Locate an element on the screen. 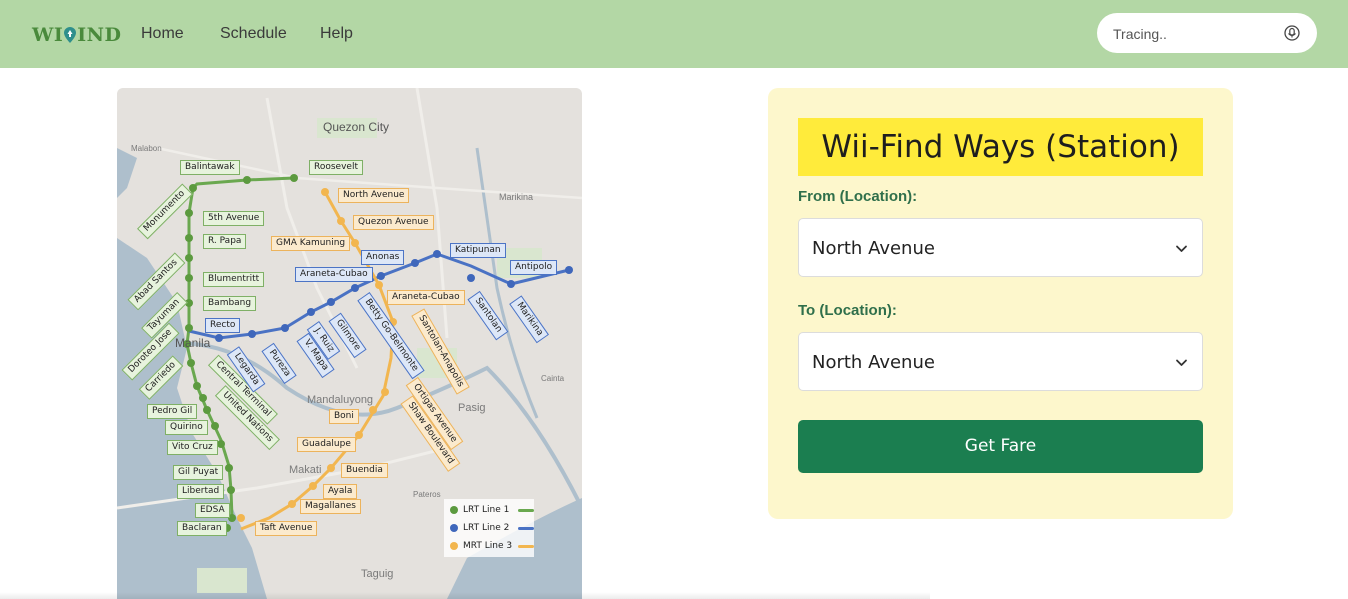 The height and width of the screenshot is (599, 1348). station-label-lrt2: Araneta-Cubao is located at coordinates (334, 274).